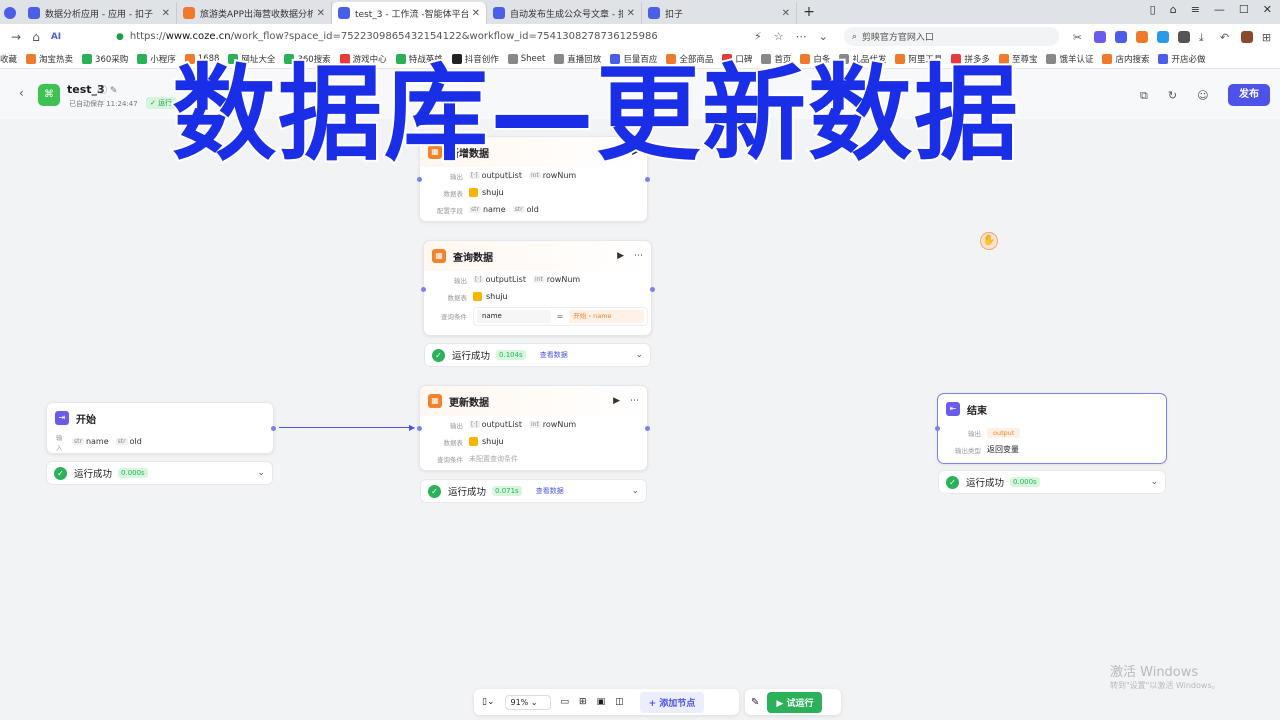 The image size is (1280, 720). Describe the element at coordinates (583, 702) in the screenshot. I see `layout-icon: ⊞` at that location.